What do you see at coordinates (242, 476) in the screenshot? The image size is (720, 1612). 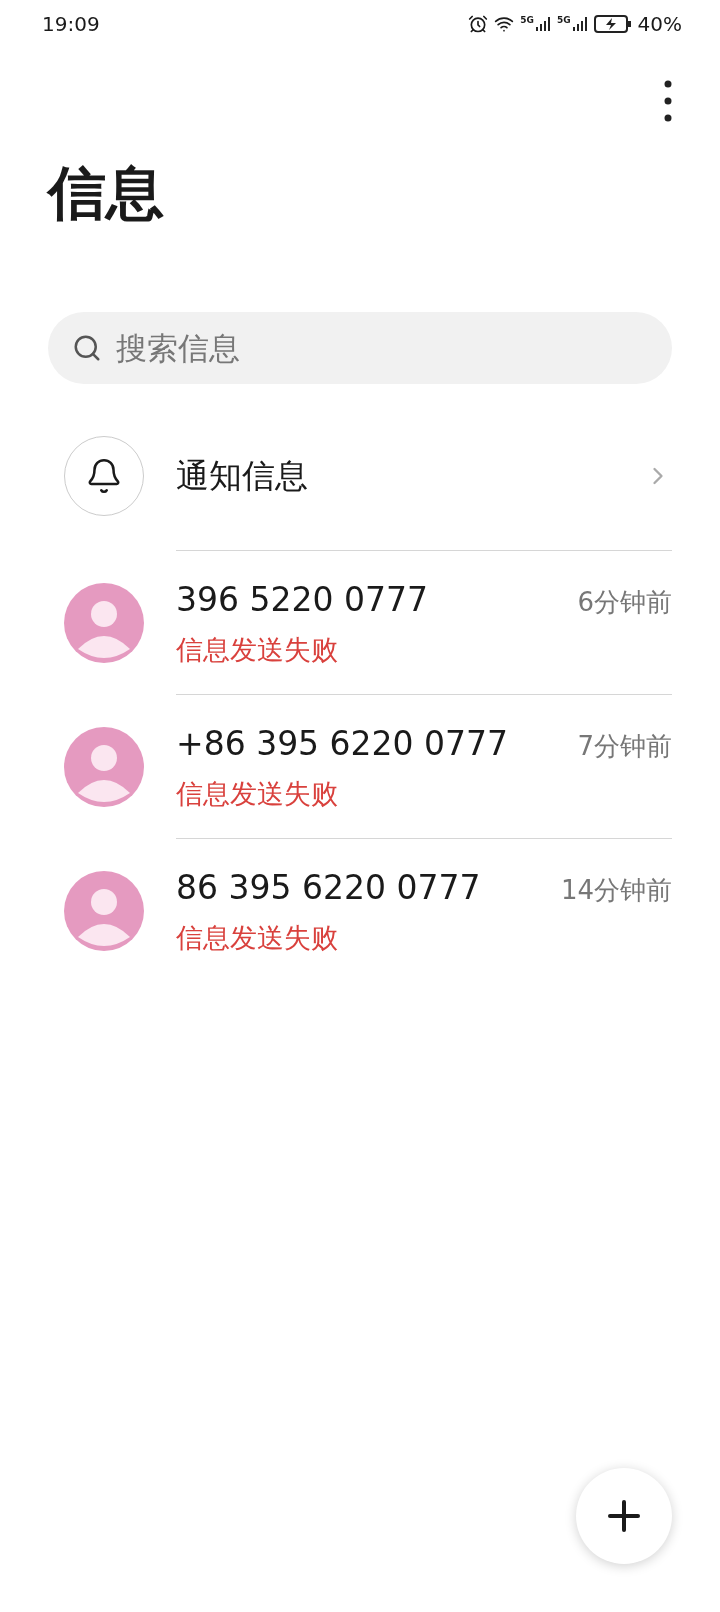 I see `notification-label: 通知信息` at bounding box center [242, 476].